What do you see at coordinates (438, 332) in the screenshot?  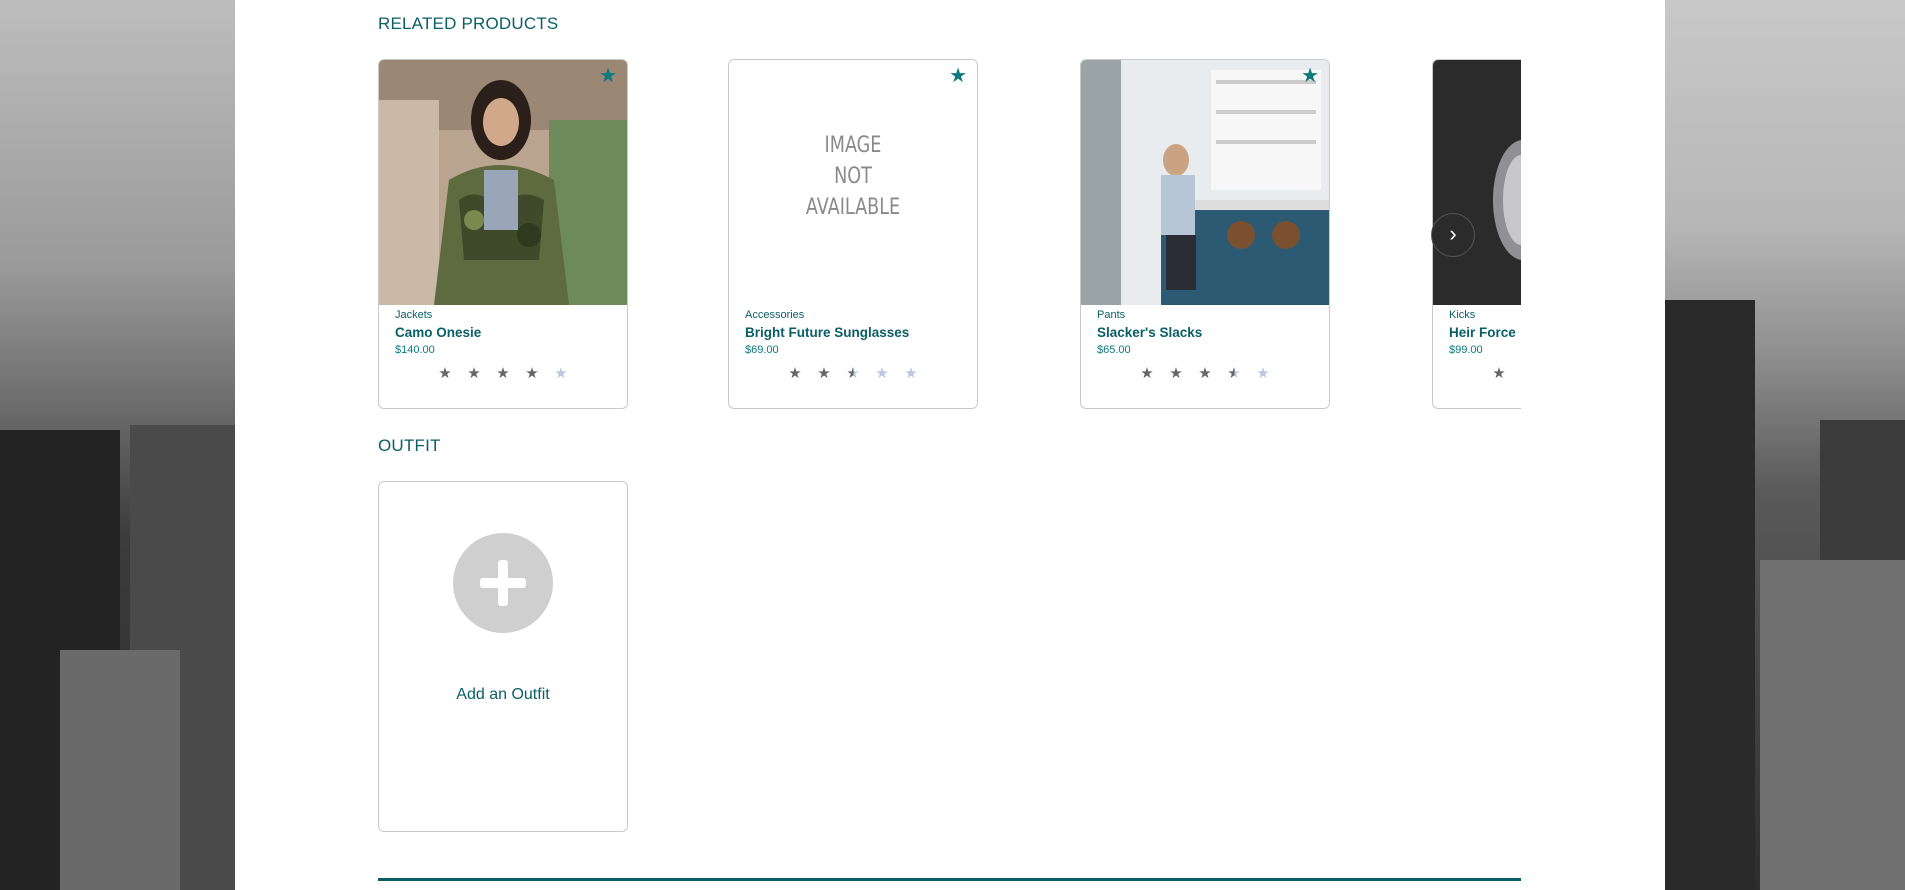 I see `product-name: Camo Onesie` at bounding box center [438, 332].